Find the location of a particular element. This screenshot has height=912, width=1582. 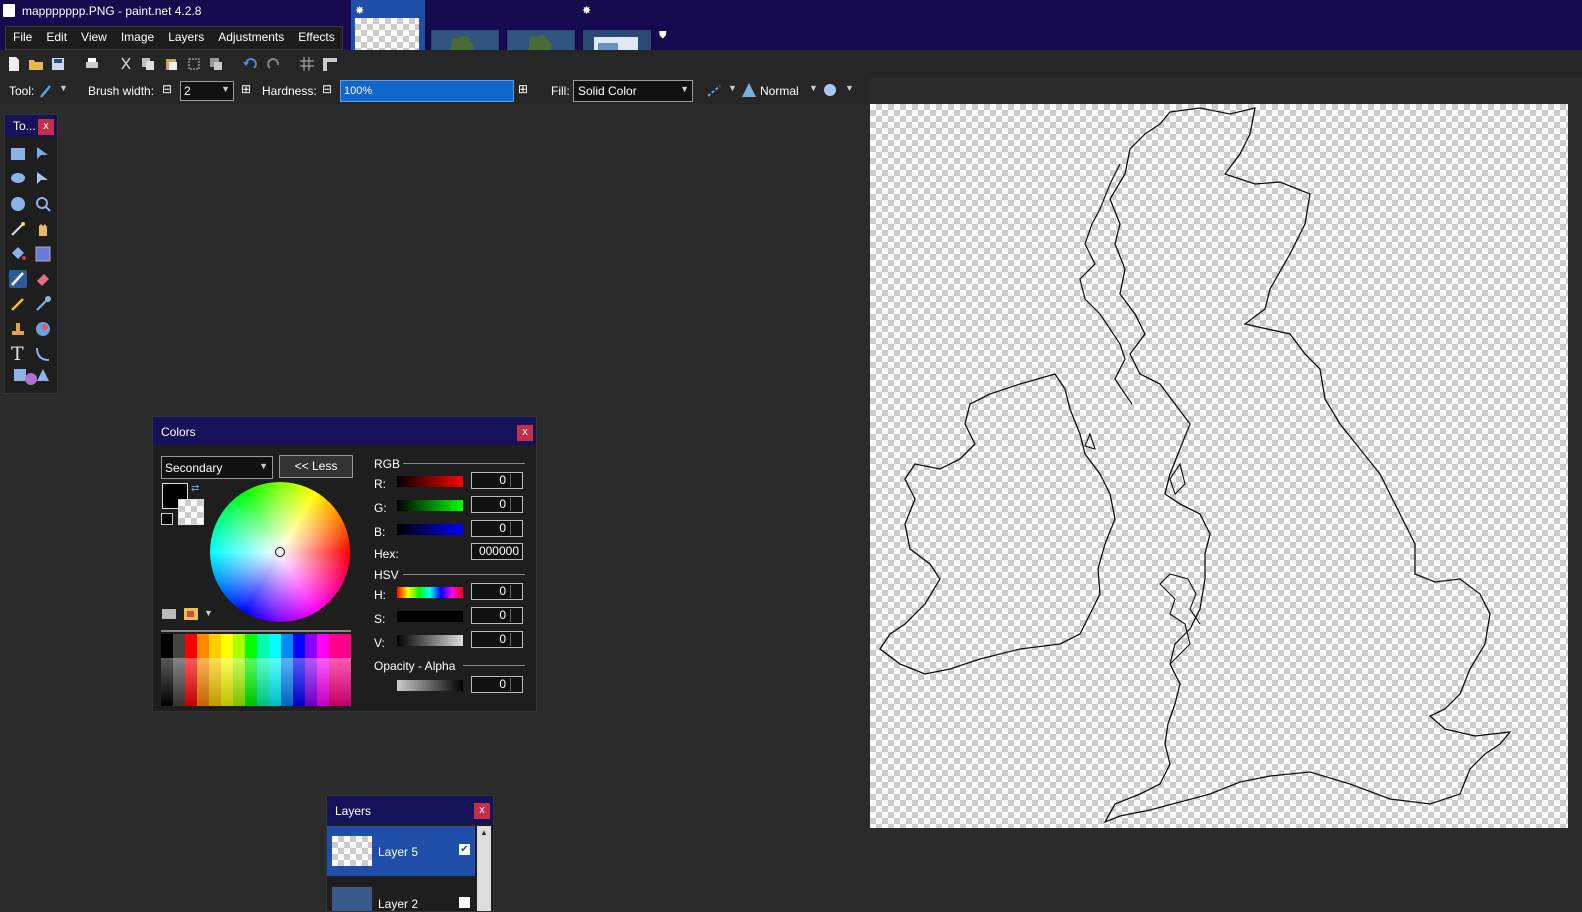

decrease-brush-icon: ⊟ is located at coordinates (167, 89).